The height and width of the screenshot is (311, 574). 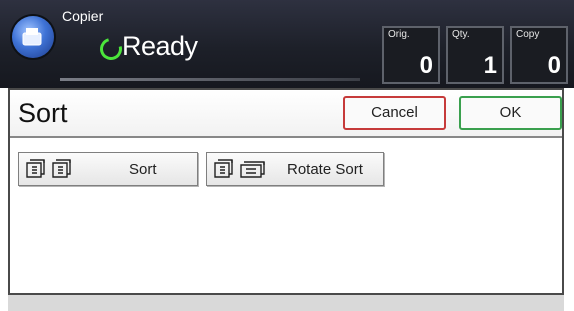 What do you see at coordinates (83, 16) in the screenshot?
I see `app-label: Copier` at bounding box center [83, 16].